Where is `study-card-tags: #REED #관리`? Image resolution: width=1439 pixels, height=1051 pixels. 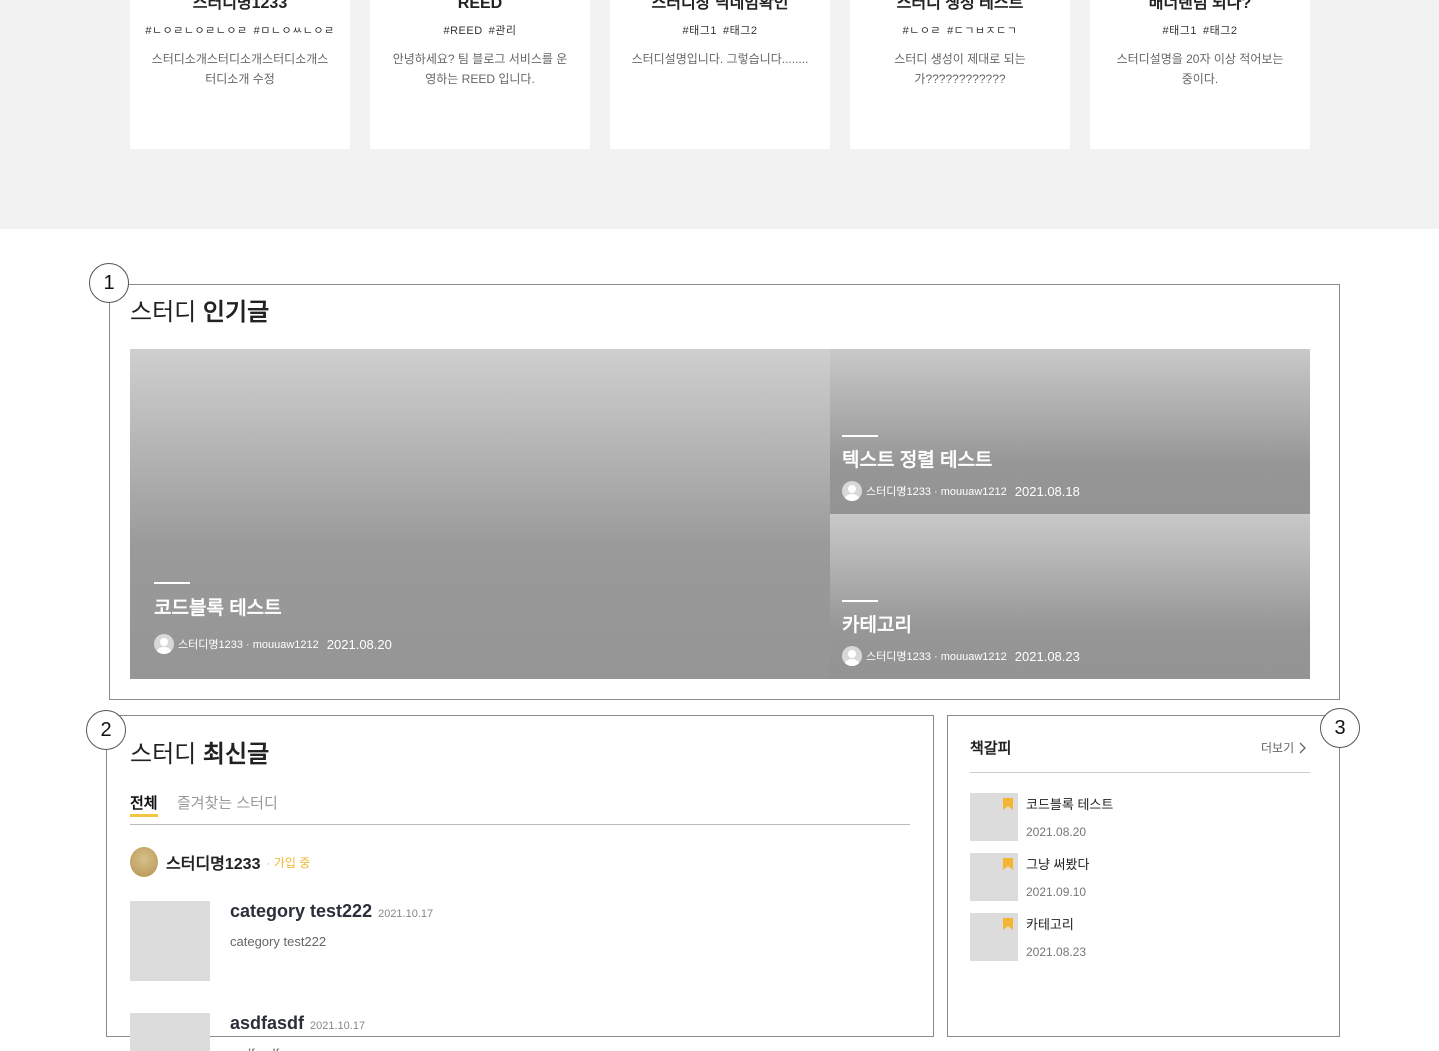
study-card-tags: #REED #관리 is located at coordinates (480, 30).